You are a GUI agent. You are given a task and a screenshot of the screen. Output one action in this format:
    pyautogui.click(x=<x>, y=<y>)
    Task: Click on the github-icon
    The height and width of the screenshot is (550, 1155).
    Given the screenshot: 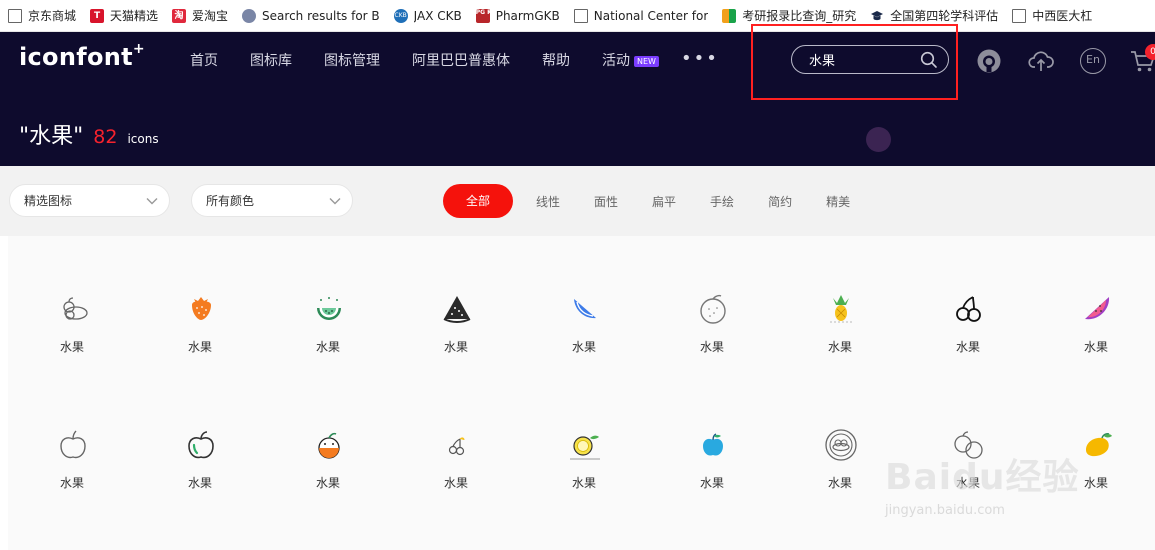 What is the action you would take?
    pyautogui.click(x=989, y=61)
    